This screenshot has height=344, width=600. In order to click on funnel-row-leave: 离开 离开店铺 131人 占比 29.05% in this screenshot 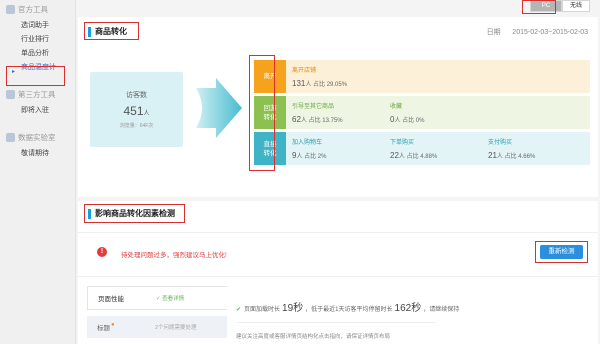, I will do `click(422, 76)`.